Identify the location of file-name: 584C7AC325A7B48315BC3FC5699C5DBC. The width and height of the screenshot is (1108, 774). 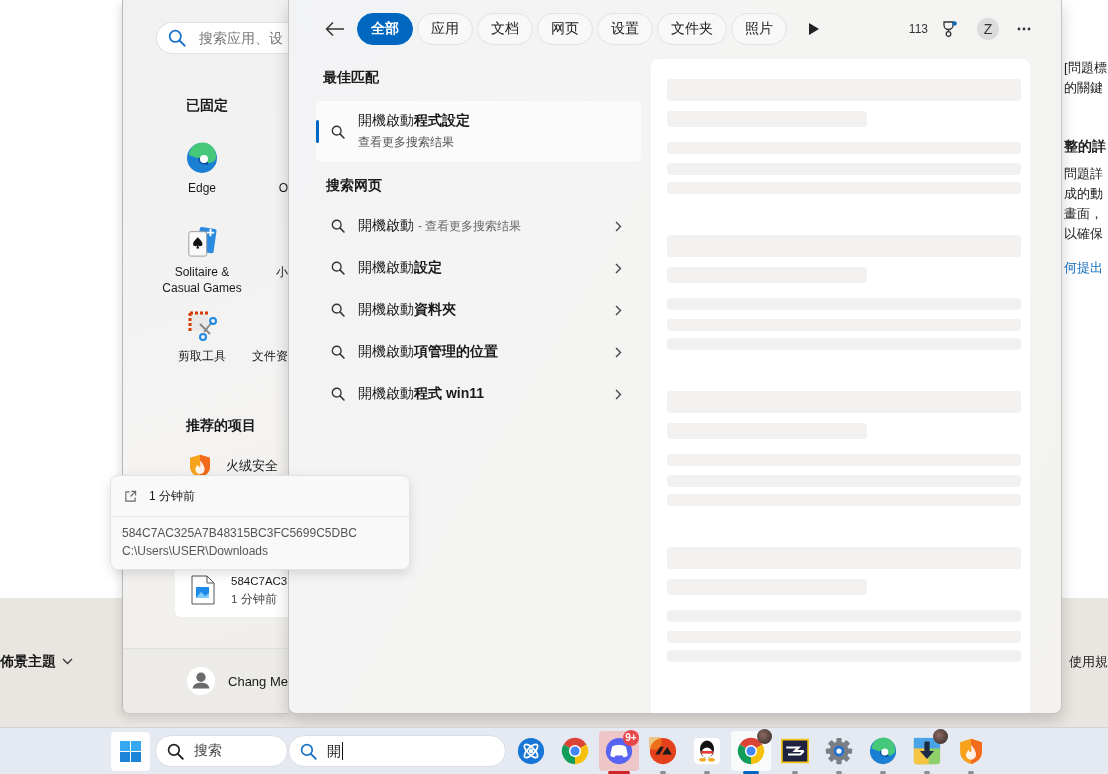
(240, 533).